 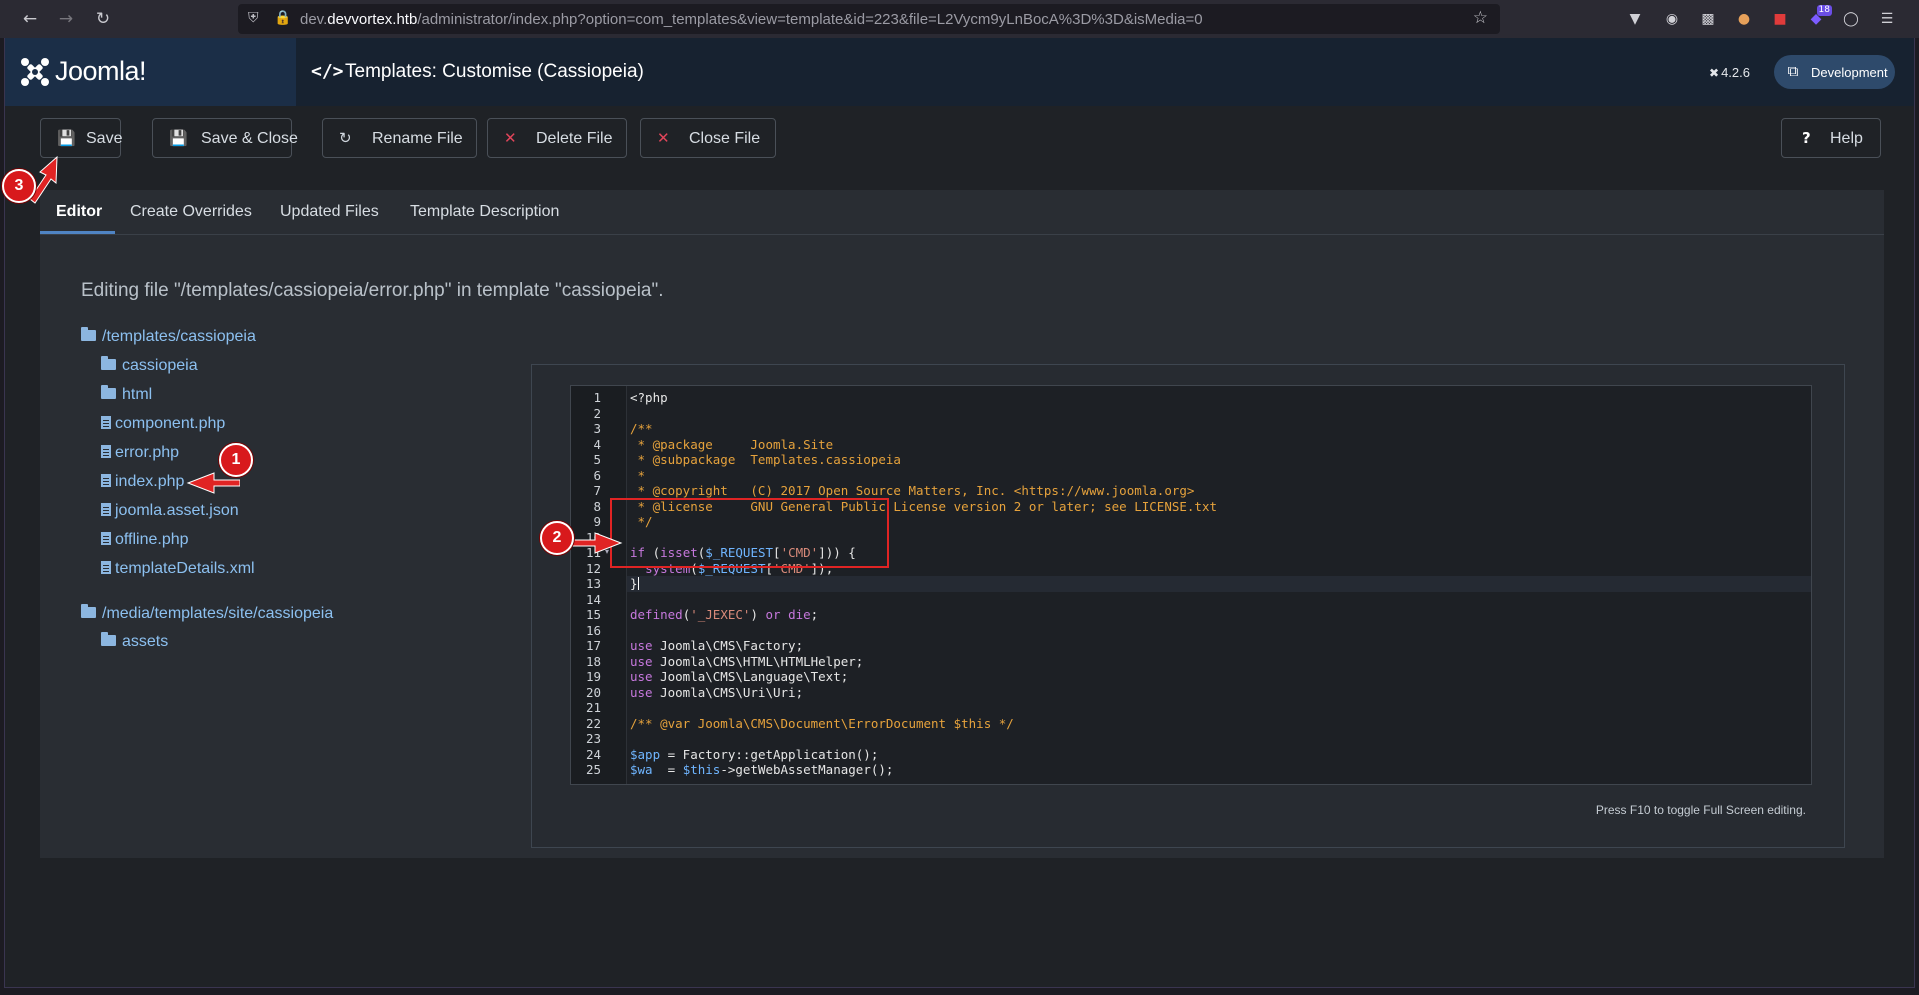 I want to click on line-number: 25, so click(x=593, y=769).